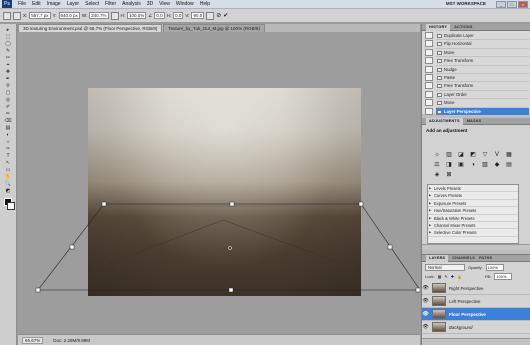 The width and height of the screenshot is (530, 345). I want to click on zoom-tool-icon: 🔍, so click(8, 184).